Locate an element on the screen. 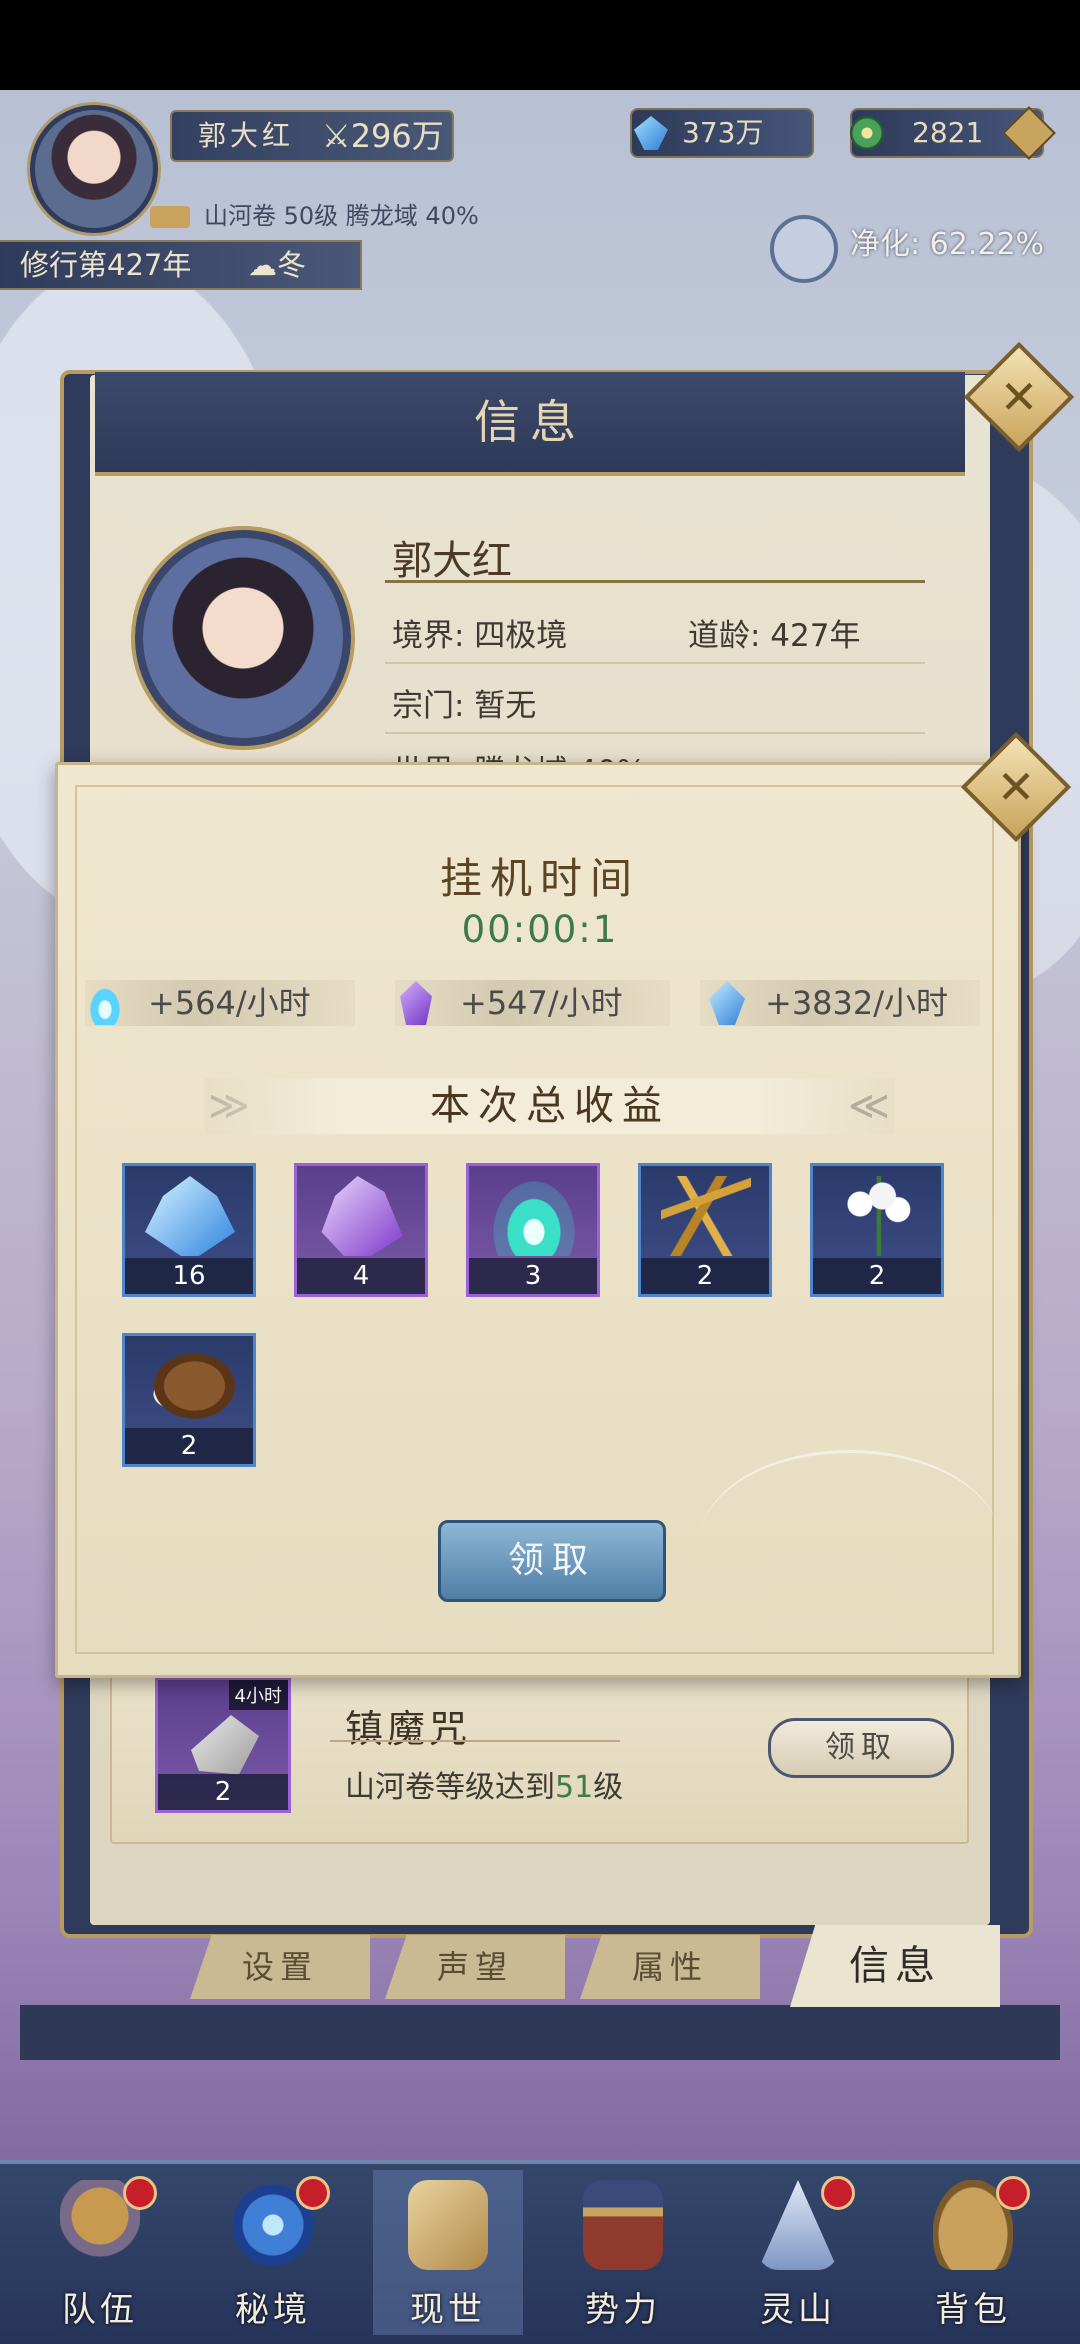 The image size is (1080, 2344). panel-bottom-bar is located at coordinates (540, 2032).